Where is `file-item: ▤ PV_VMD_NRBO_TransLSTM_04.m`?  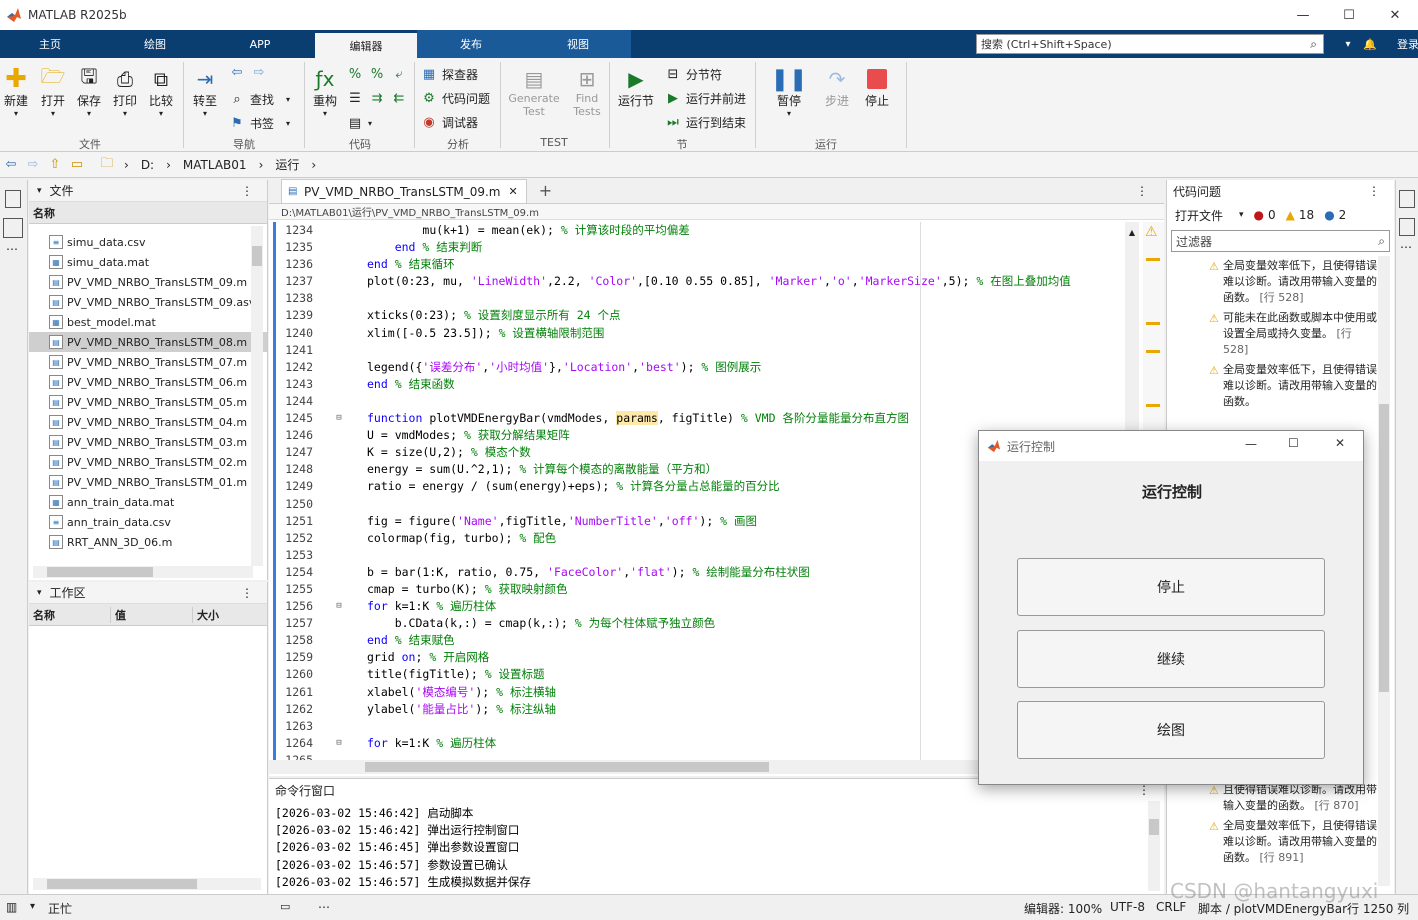 file-item: ▤ PV_VMD_NRBO_TransLSTM_04.m is located at coordinates (148, 422).